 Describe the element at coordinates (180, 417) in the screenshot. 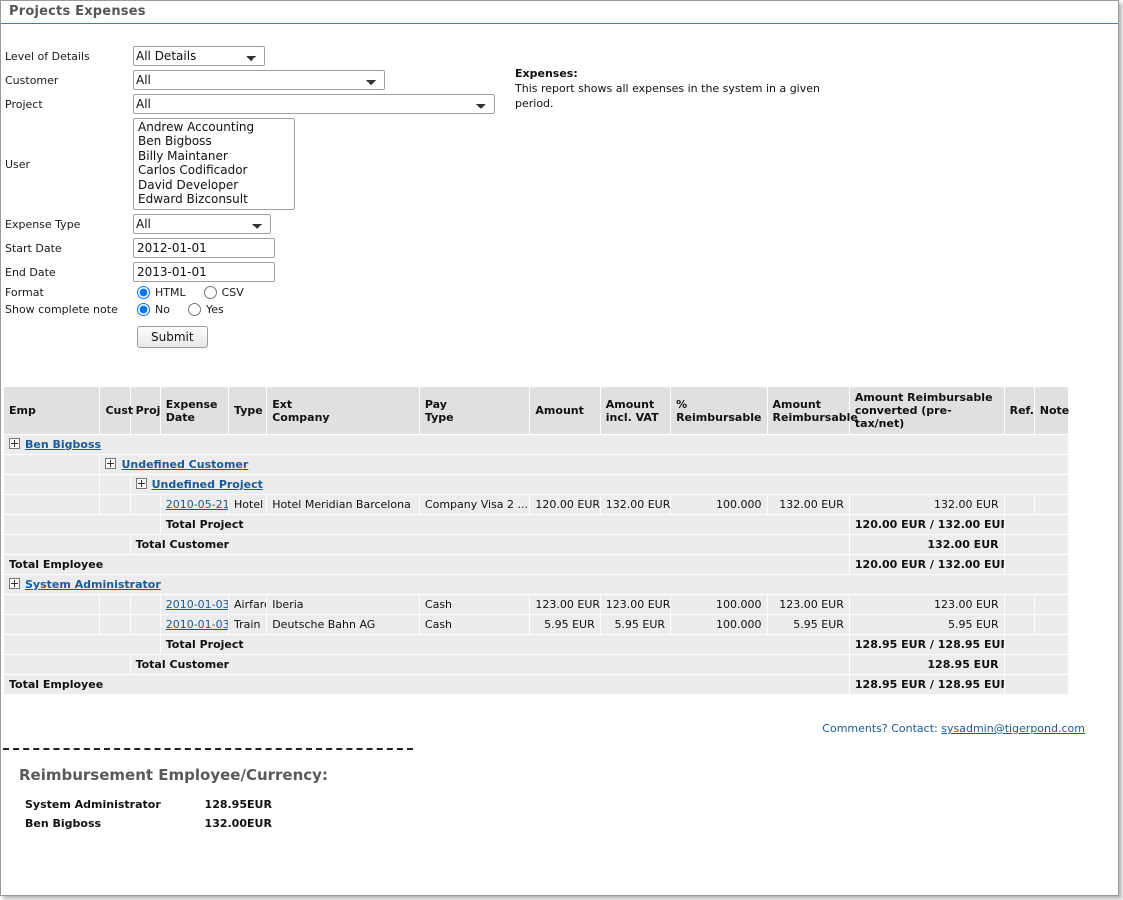

I see `col-expense-date-line2: Date` at that location.